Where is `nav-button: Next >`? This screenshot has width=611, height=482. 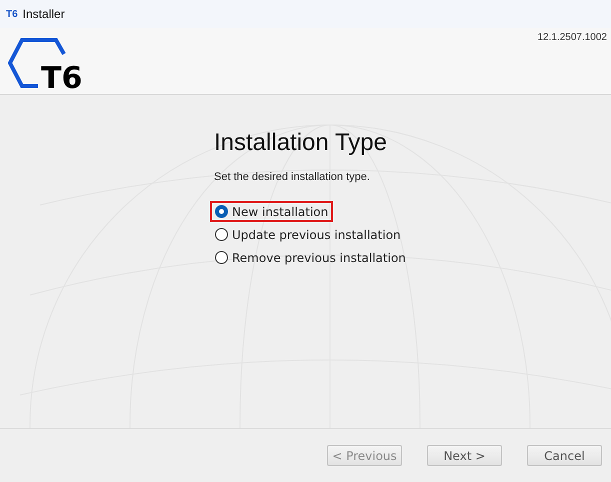 nav-button: Next > is located at coordinates (464, 455).